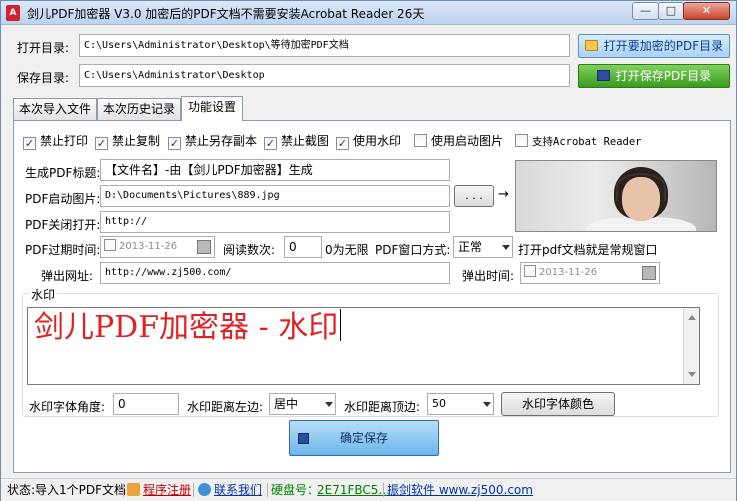  I want to click on start-image-preview, so click(616, 196).